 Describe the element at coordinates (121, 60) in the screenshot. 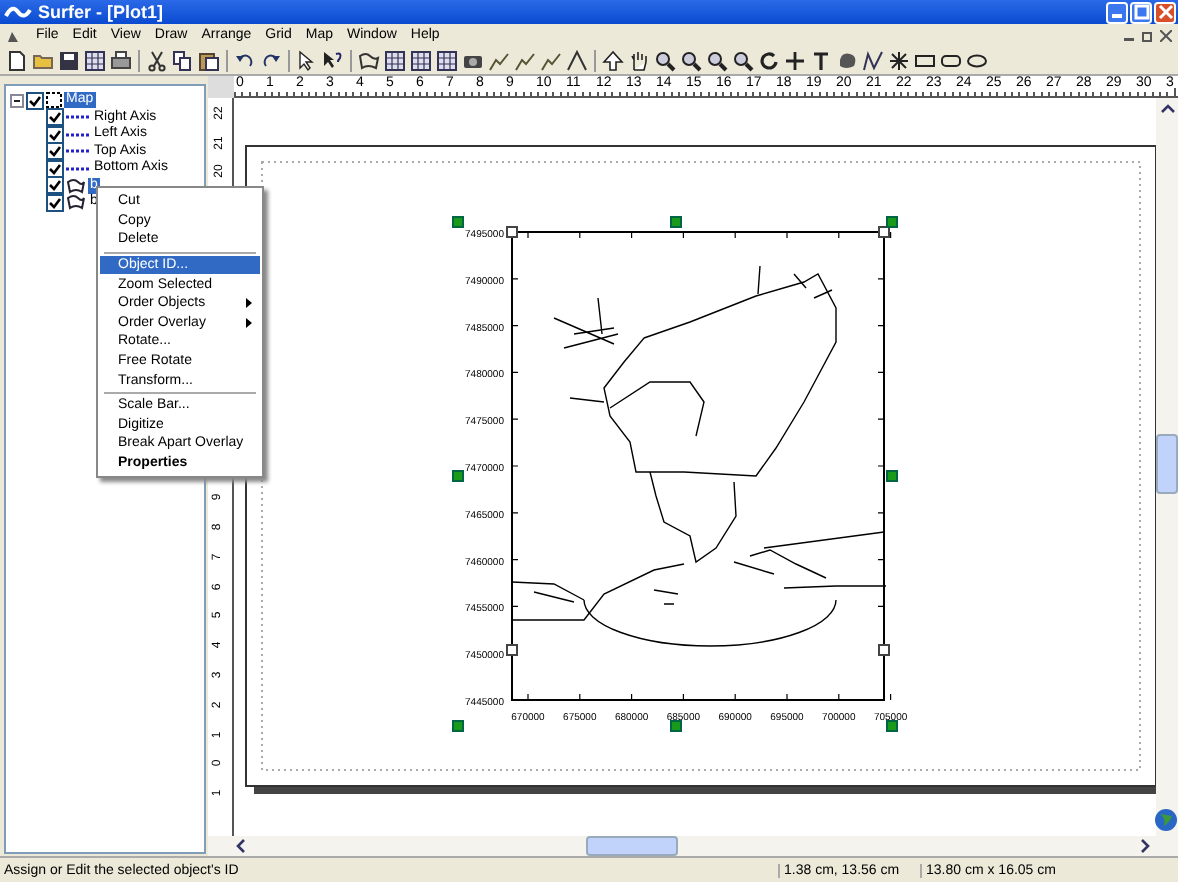

I see `printer-icon` at that location.